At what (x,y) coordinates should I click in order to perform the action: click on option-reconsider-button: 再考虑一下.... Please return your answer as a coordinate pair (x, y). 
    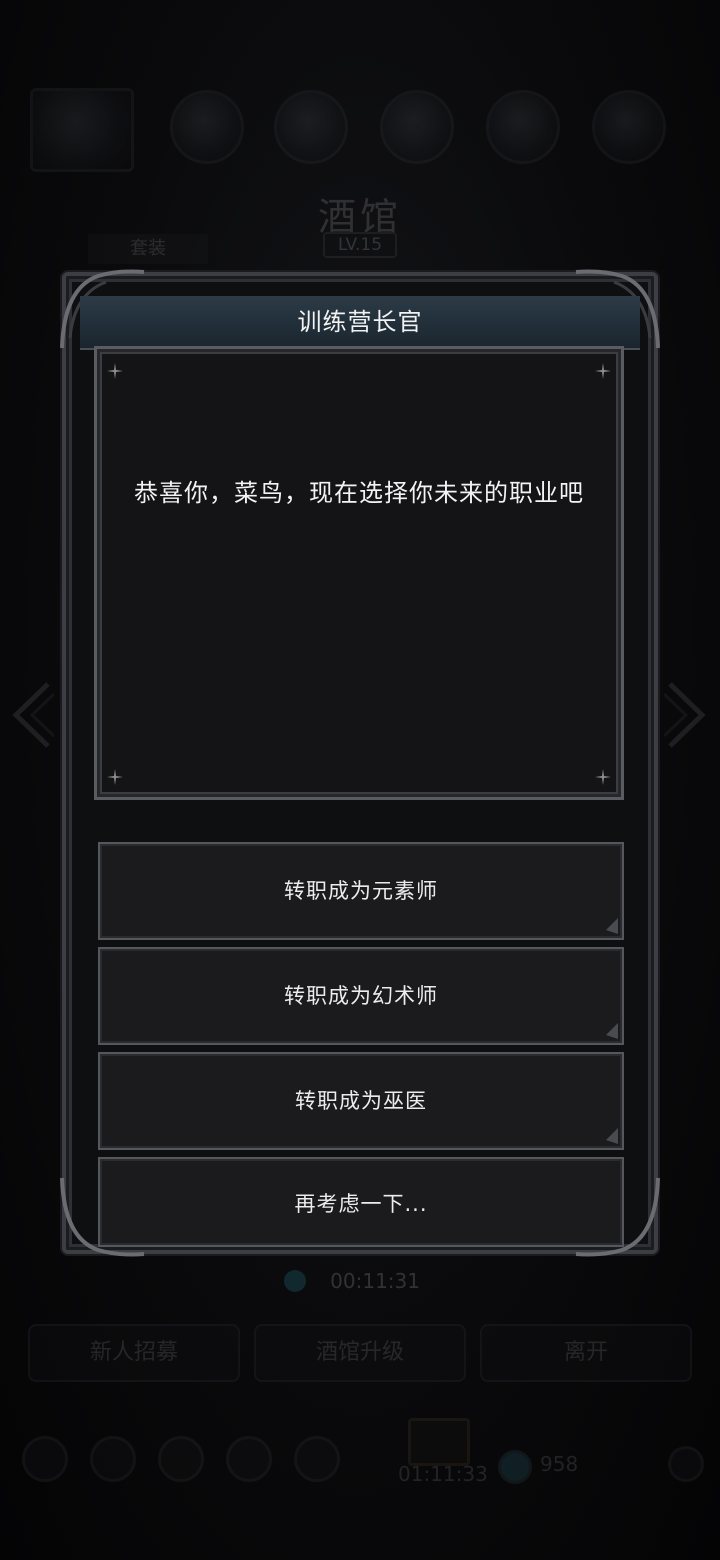
    Looking at the image, I should click on (361, 1202).